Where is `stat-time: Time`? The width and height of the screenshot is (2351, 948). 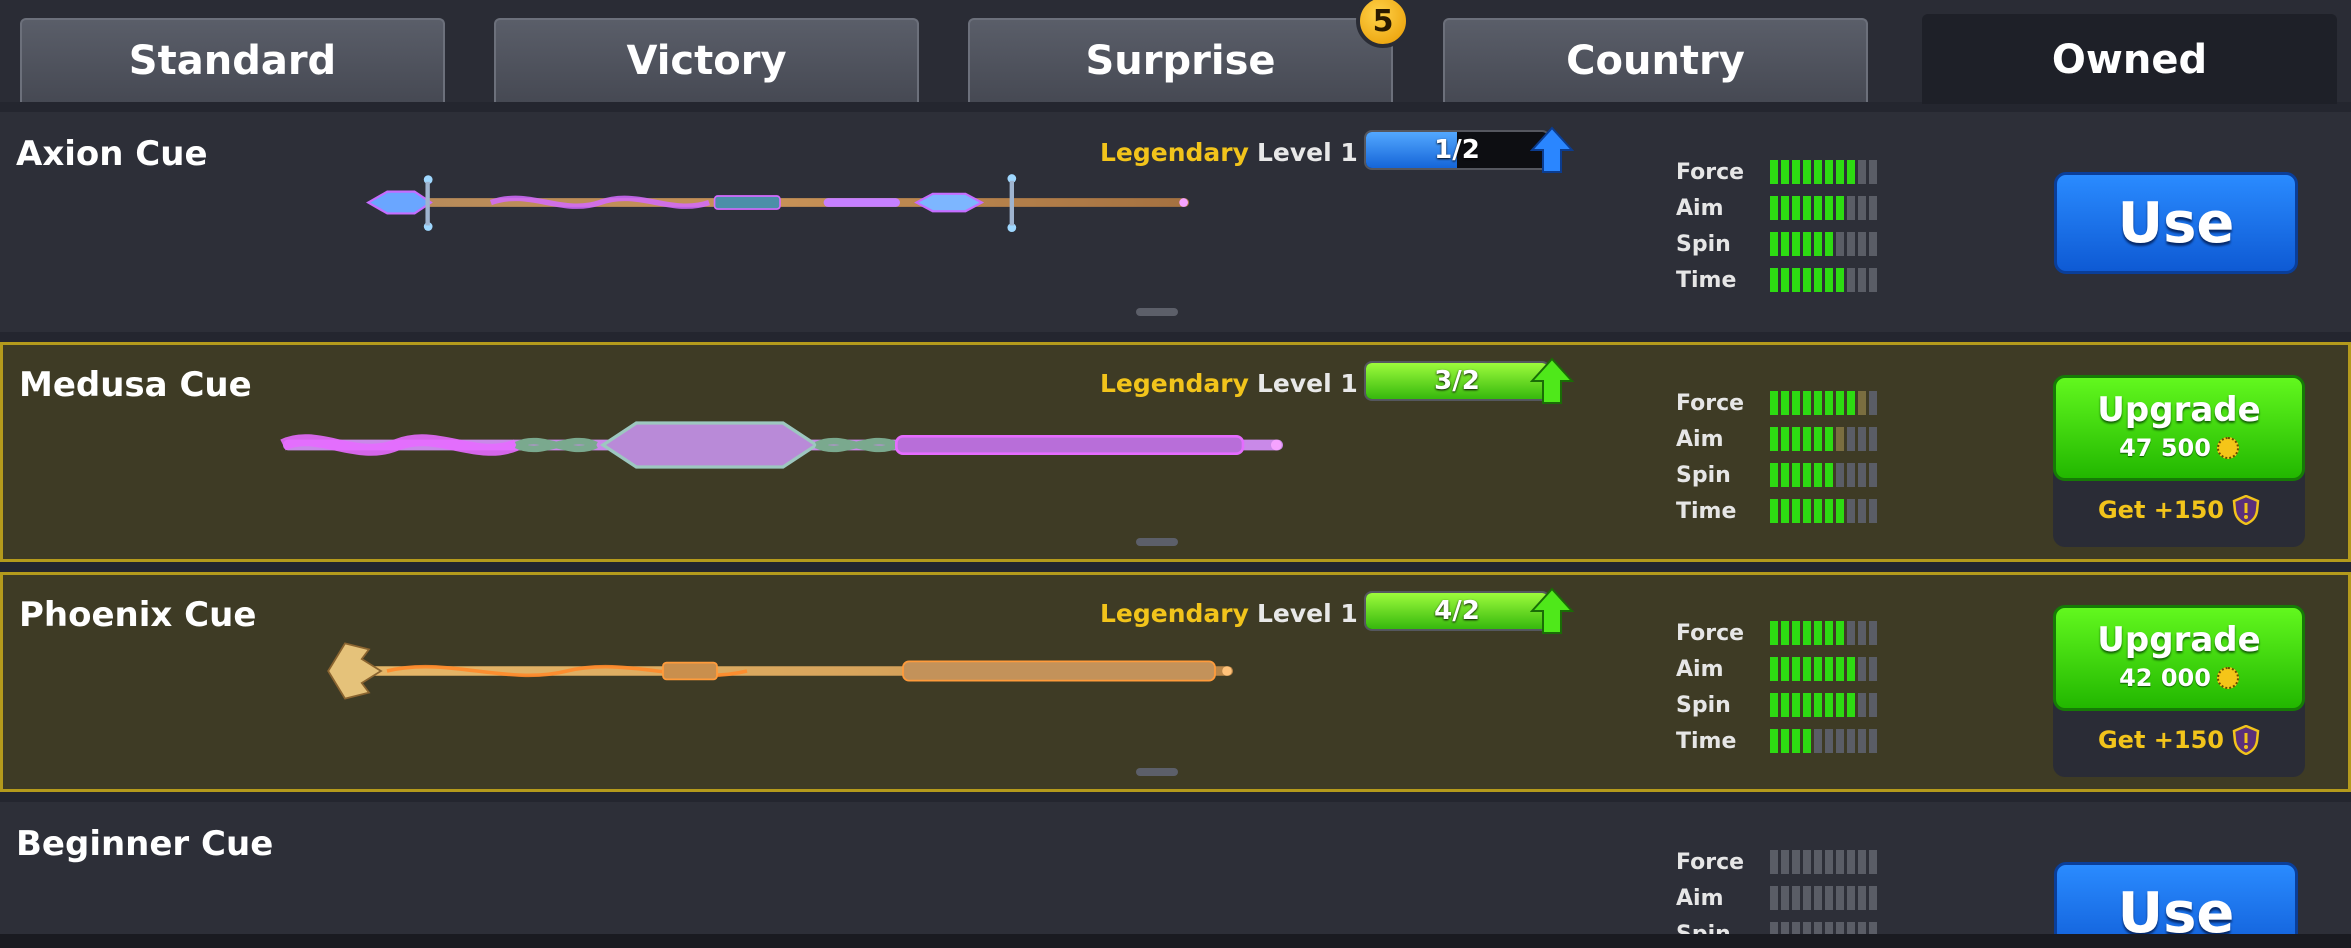 stat-time: Time is located at coordinates (1776, 280).